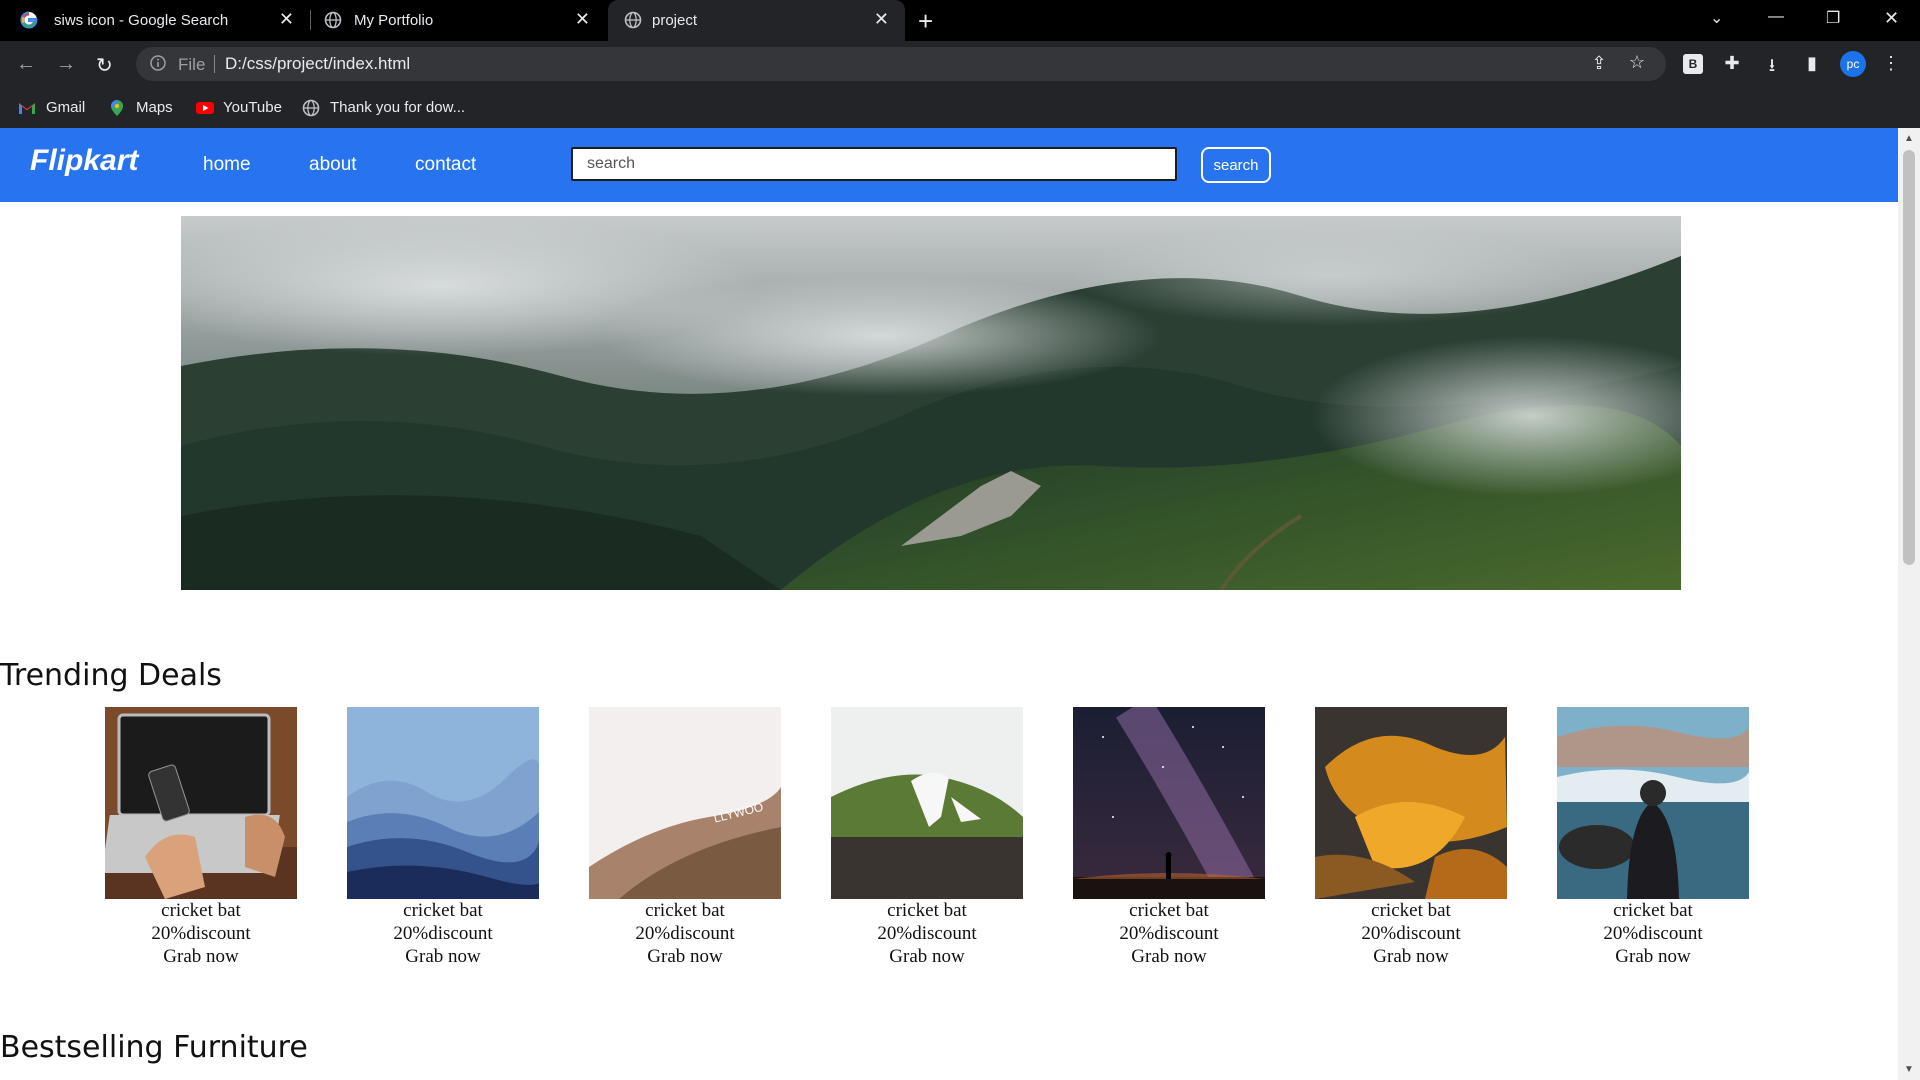 Image resolution: width=1920 pixels, height=1080 pixels. Describe the element at coordinates (925, 21) in the screenshot. I see `new-tab-icon: +` at that location.